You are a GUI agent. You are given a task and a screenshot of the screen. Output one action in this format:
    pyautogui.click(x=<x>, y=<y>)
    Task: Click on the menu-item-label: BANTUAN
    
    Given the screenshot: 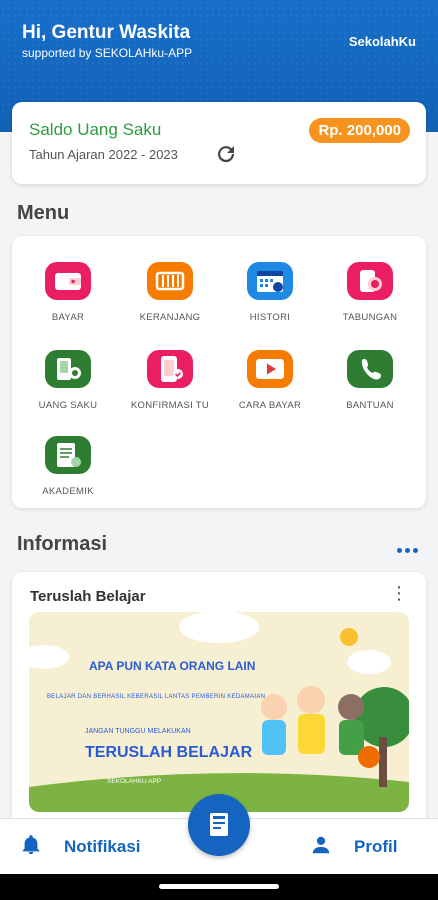 What is the action you would take?
    pyautogui.click(x=370, y=405)
    